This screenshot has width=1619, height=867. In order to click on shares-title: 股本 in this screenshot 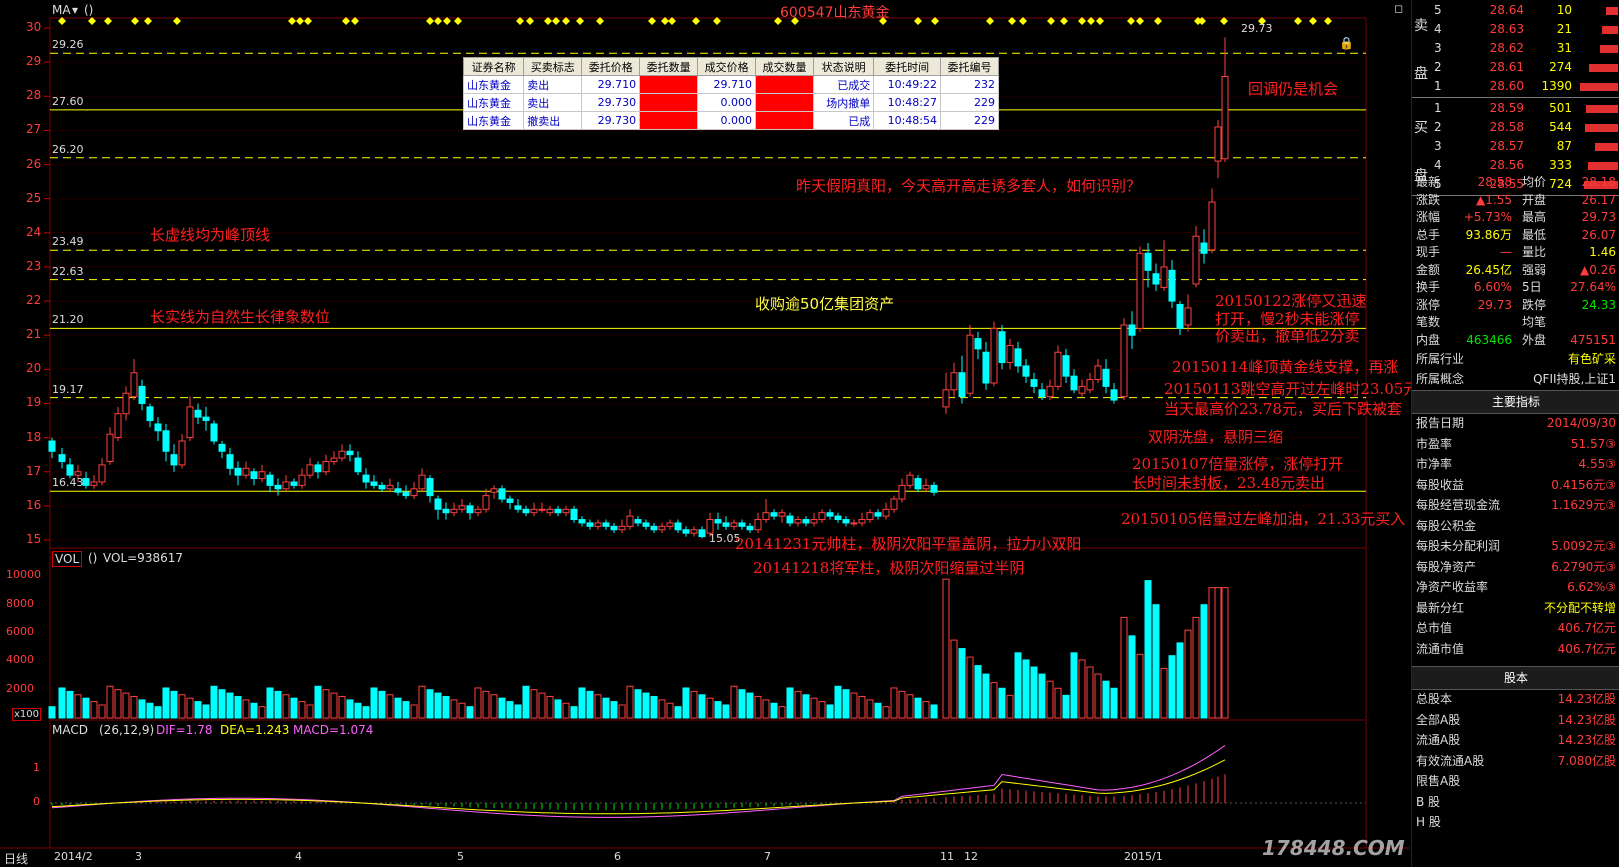, I will do `click(1515, 678)`.